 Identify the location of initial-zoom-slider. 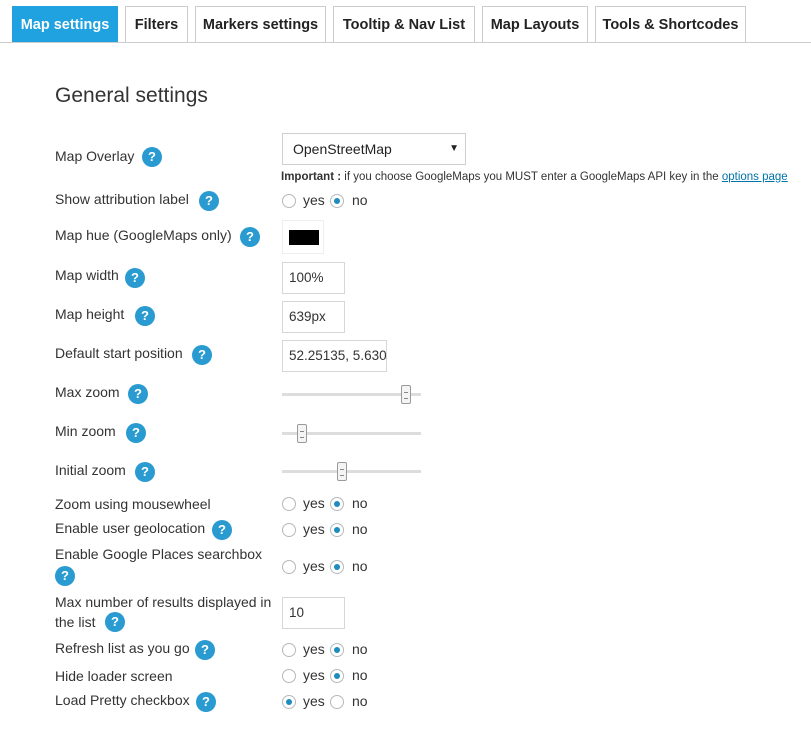
(351, 471).